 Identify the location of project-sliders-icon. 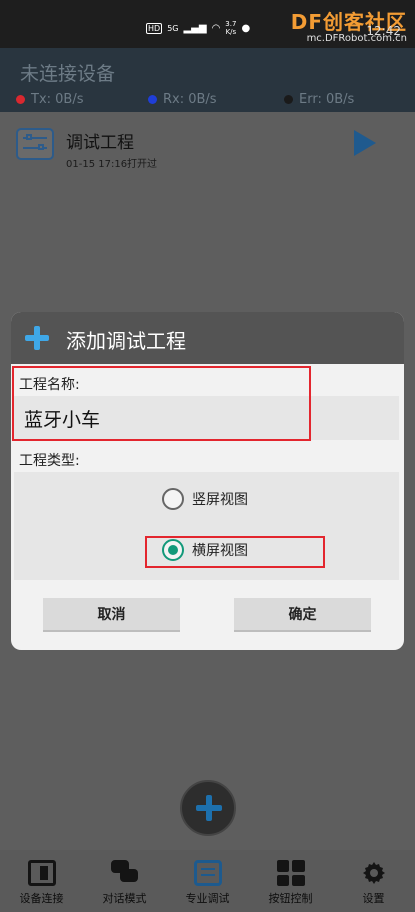
(35, 144).